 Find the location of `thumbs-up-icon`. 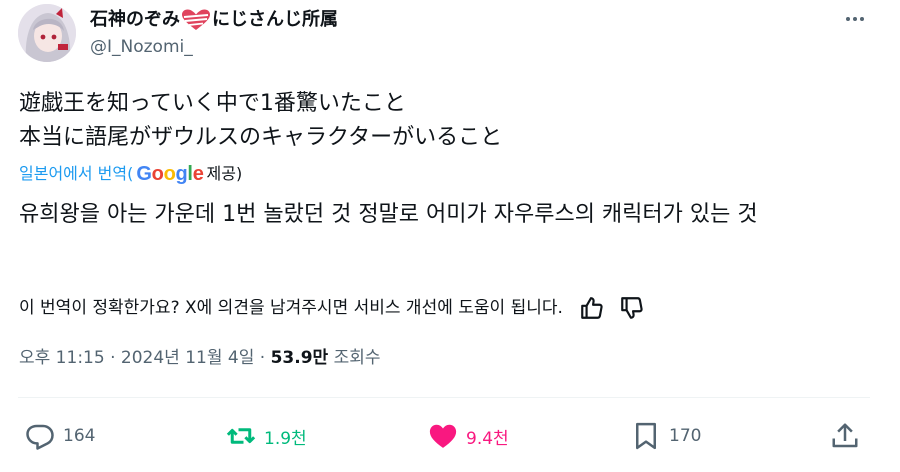

thumbs-up-icon is located at coordinates (592, 308).